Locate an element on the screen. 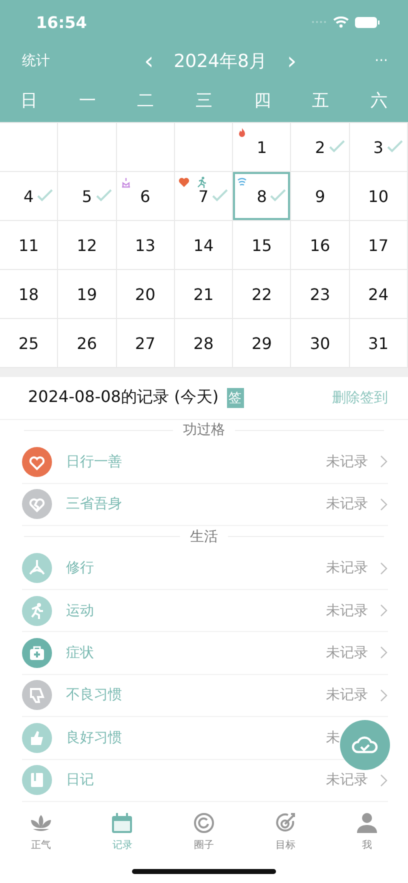 Image resolution: width=408 pixels, height=883 pixels. signed-badge: 签 is located at coordinates (235, 398).